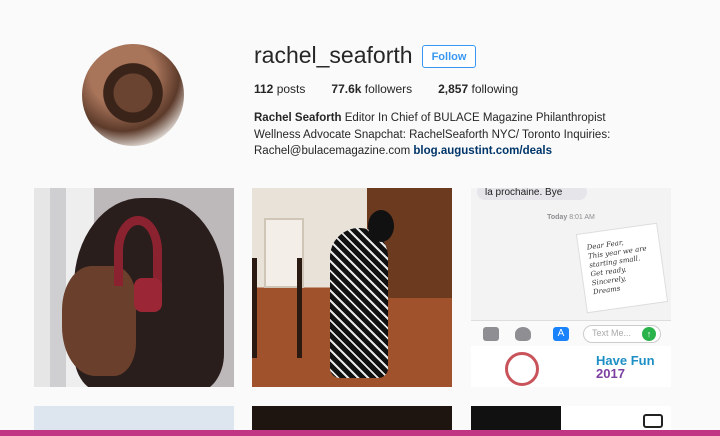  Describe the element at coordinates (482, 151) in the screenshot. I see `profile-link: blog.augustint.com/deals` at that location.